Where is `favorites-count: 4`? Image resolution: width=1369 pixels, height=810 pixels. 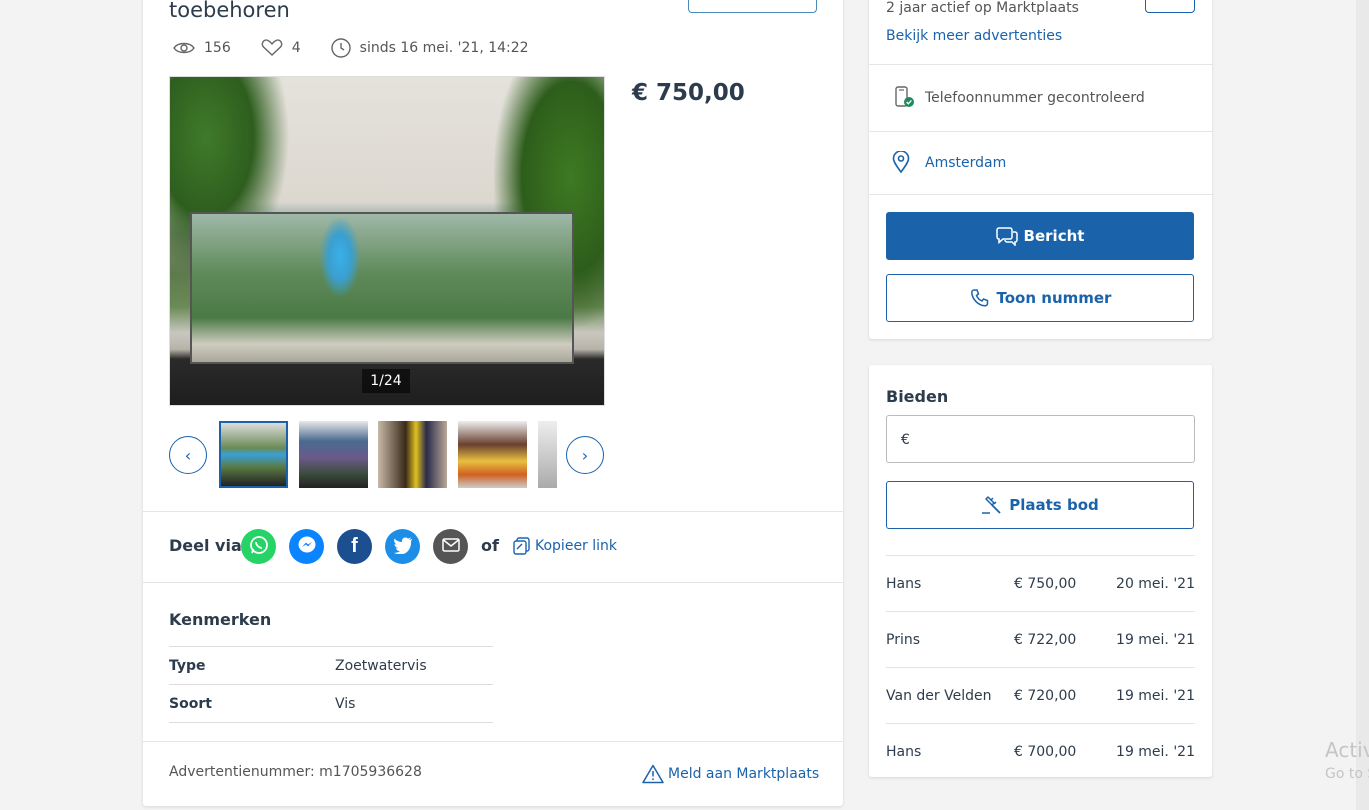 favorites-count: 4 is located at coordinates (296, 48).